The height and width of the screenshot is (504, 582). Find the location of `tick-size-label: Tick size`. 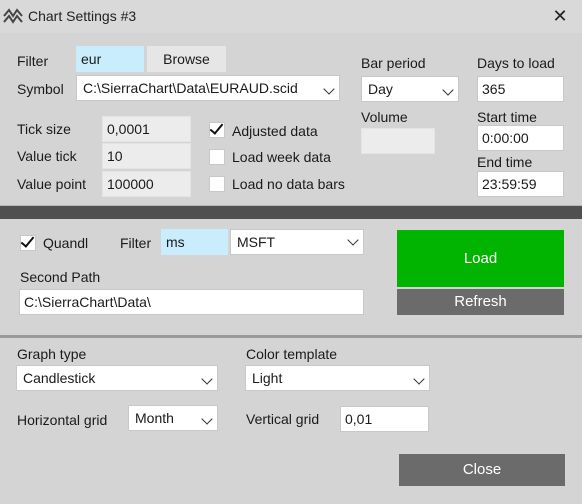

tick-size-label: Tick size is located at coordinates (44, 129).